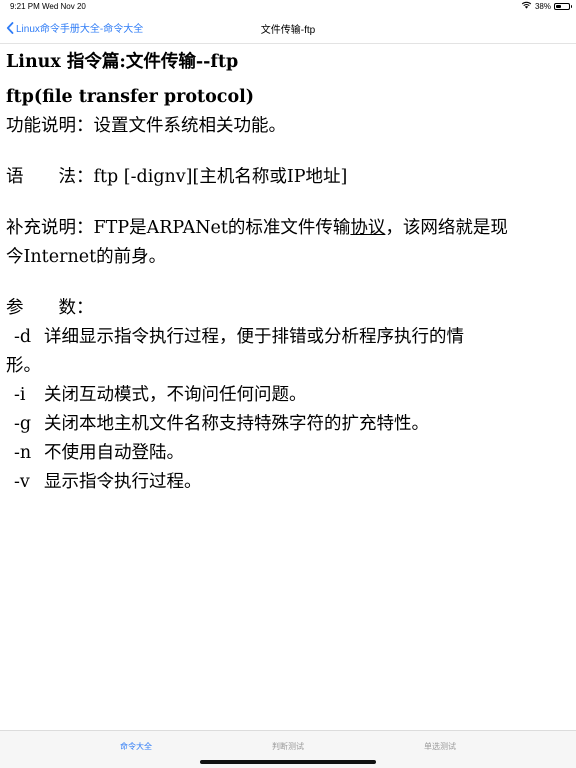 The width and height of the screenshot is (576, 768). I want to click on page-title: 文件传输-ftp, so click(288, 30).